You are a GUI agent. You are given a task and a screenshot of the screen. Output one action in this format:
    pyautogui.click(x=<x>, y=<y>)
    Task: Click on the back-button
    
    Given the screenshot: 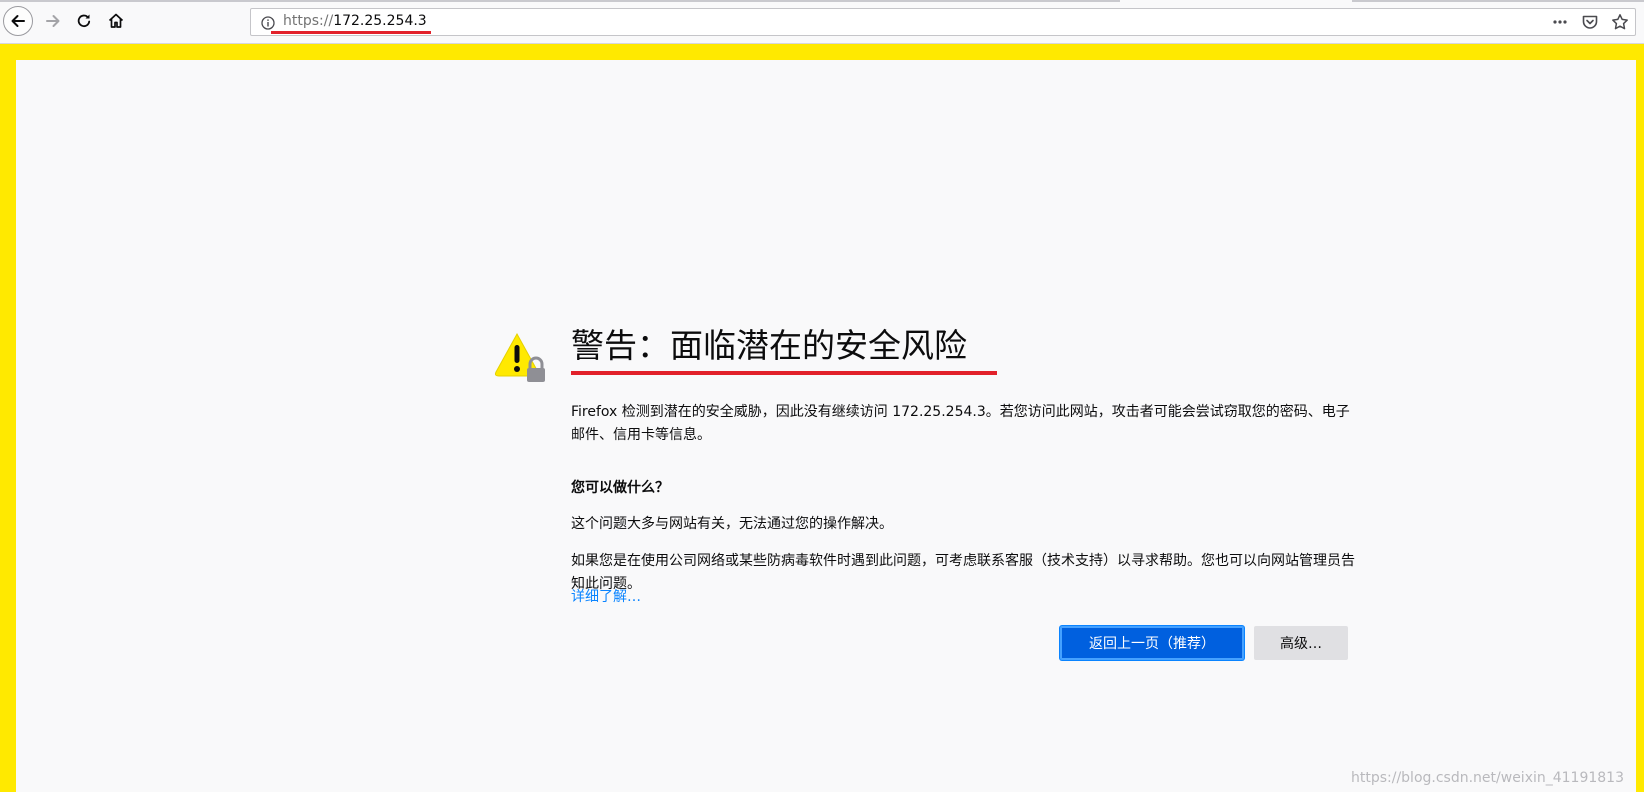 What is the action you would take?
    pyautogui.click(x=18, y=21)
    